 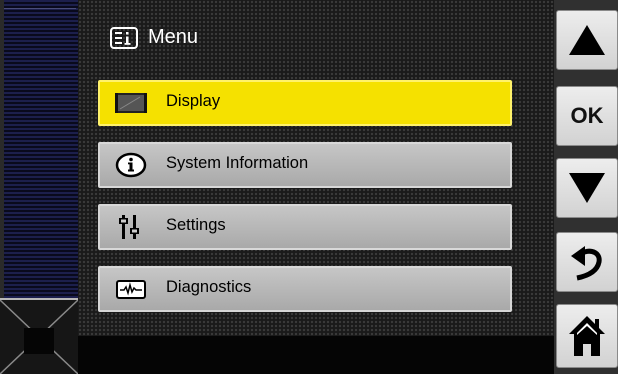 I want to click on ok-button-label: OK, so click(x=587, y=115).